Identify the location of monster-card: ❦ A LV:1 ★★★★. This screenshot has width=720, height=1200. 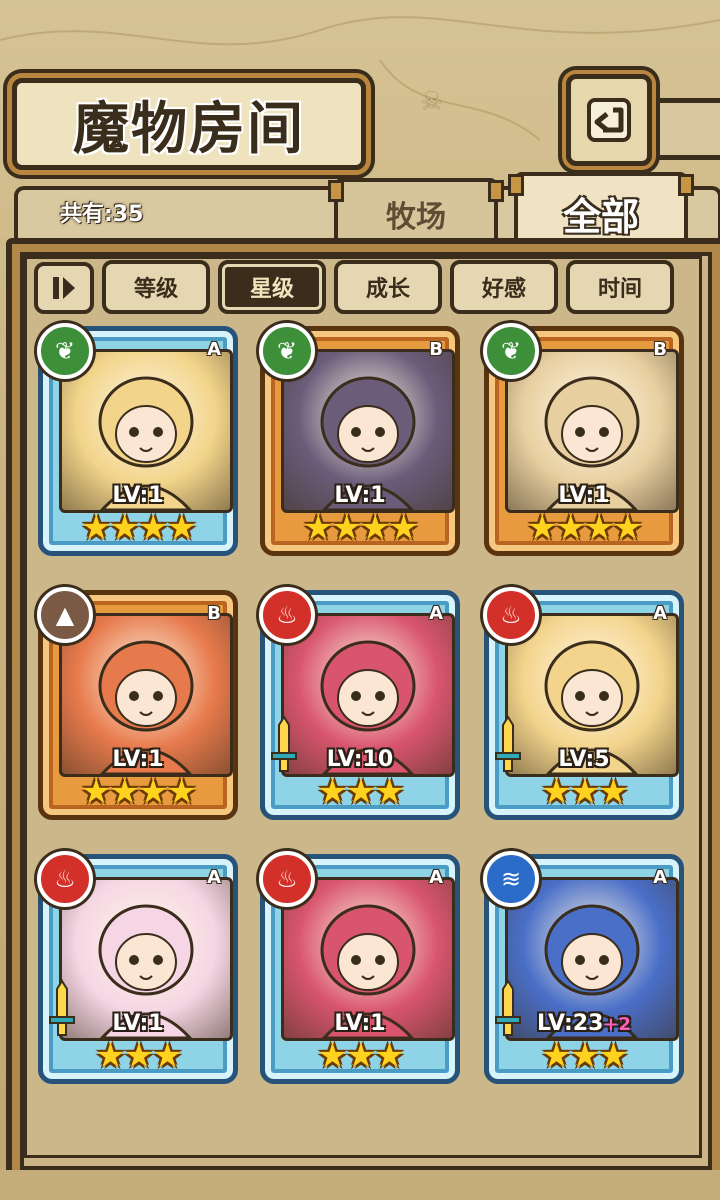
(137, 439).